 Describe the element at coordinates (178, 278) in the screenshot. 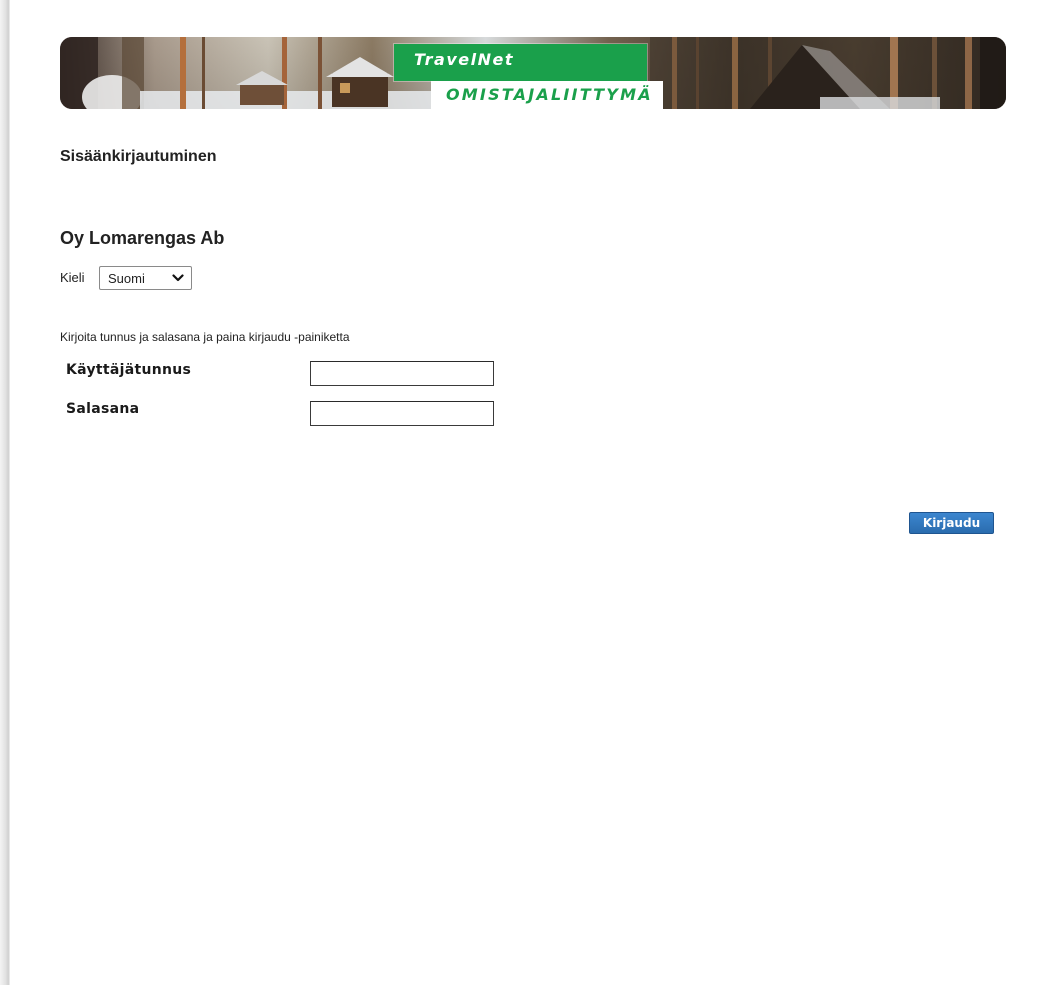

I see `chevron-down-icon` at that location.